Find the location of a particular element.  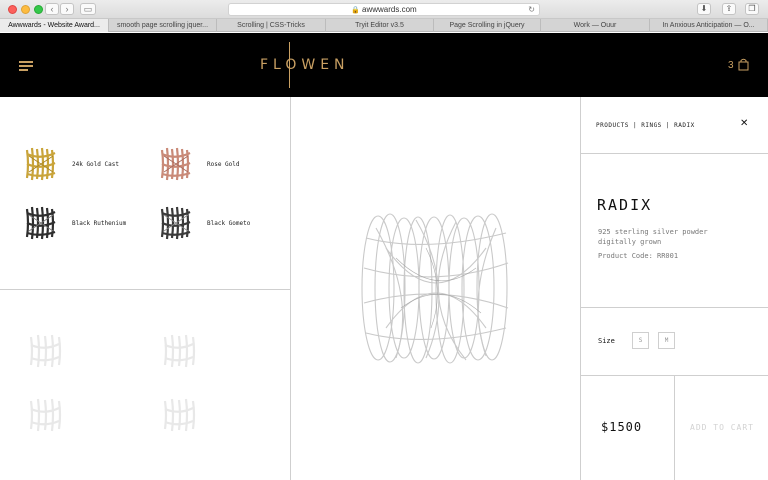

logo-divider is located at coordinates (289, 65).